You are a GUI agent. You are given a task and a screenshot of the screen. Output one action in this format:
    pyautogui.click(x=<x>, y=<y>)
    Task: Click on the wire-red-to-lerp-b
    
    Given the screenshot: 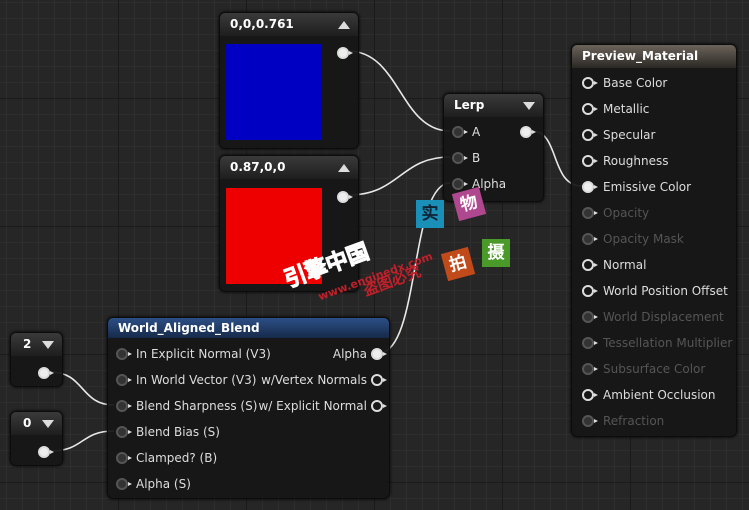 What is the action you would take?
    pyautogui.click(x=399, y=176)
    